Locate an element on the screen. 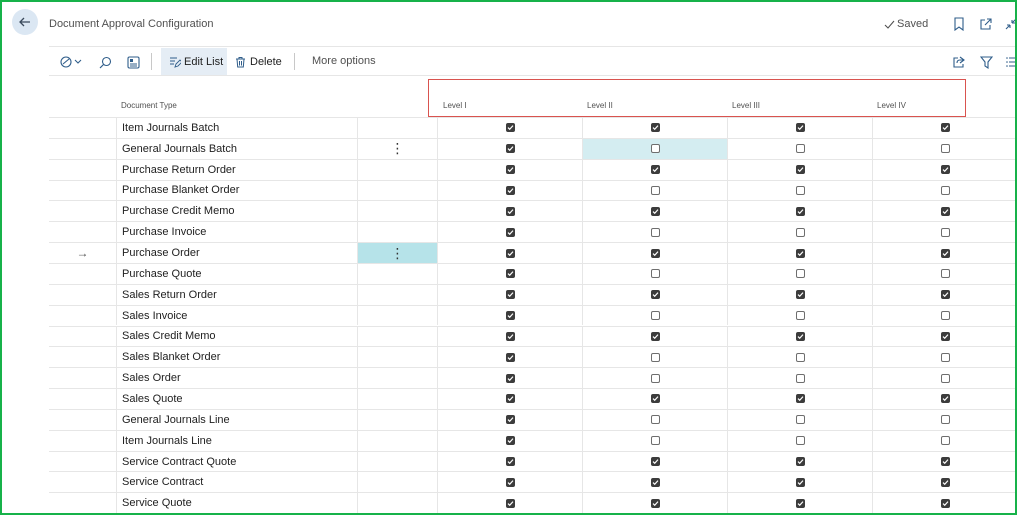 This screenshot has height=515, width=1017. document-type-cell: General Journals Batch is located at coordinates (237, 148).